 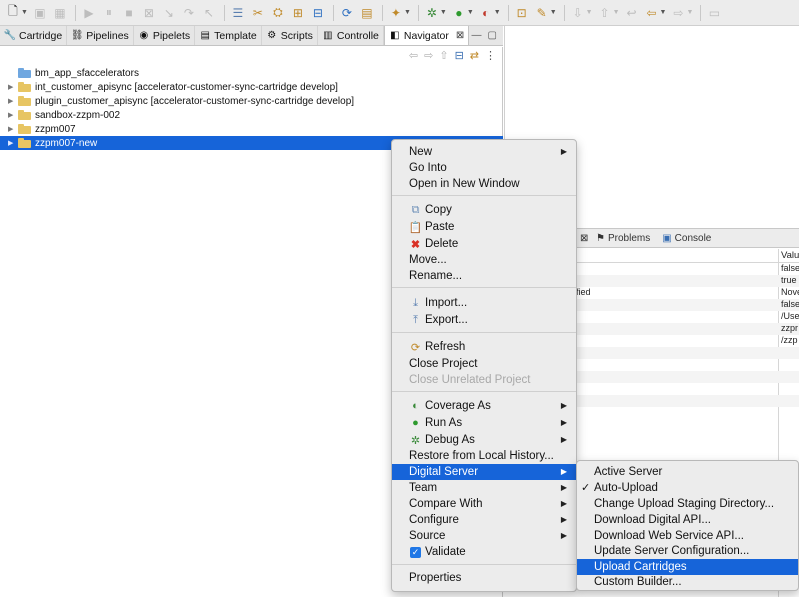 What do you see at coordinates (251, 129) in the screenshot?
I see `tree-item: ▶ zzpm007` at bounding box center [251, 129].